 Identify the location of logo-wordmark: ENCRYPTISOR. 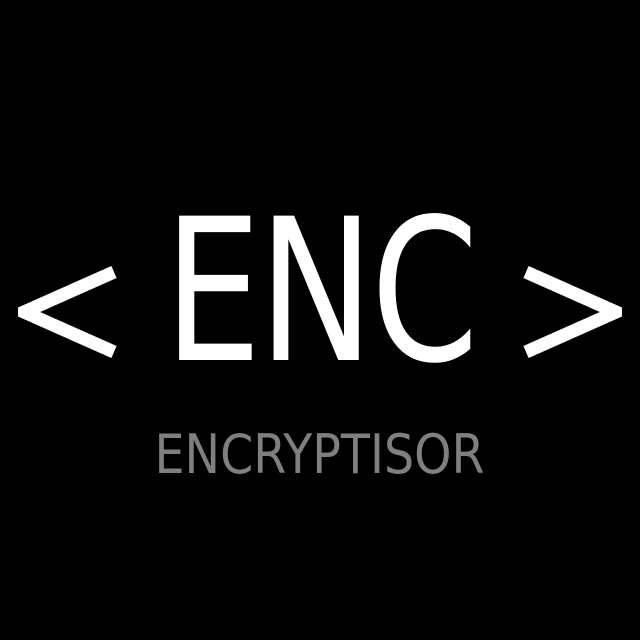
(320, 455).